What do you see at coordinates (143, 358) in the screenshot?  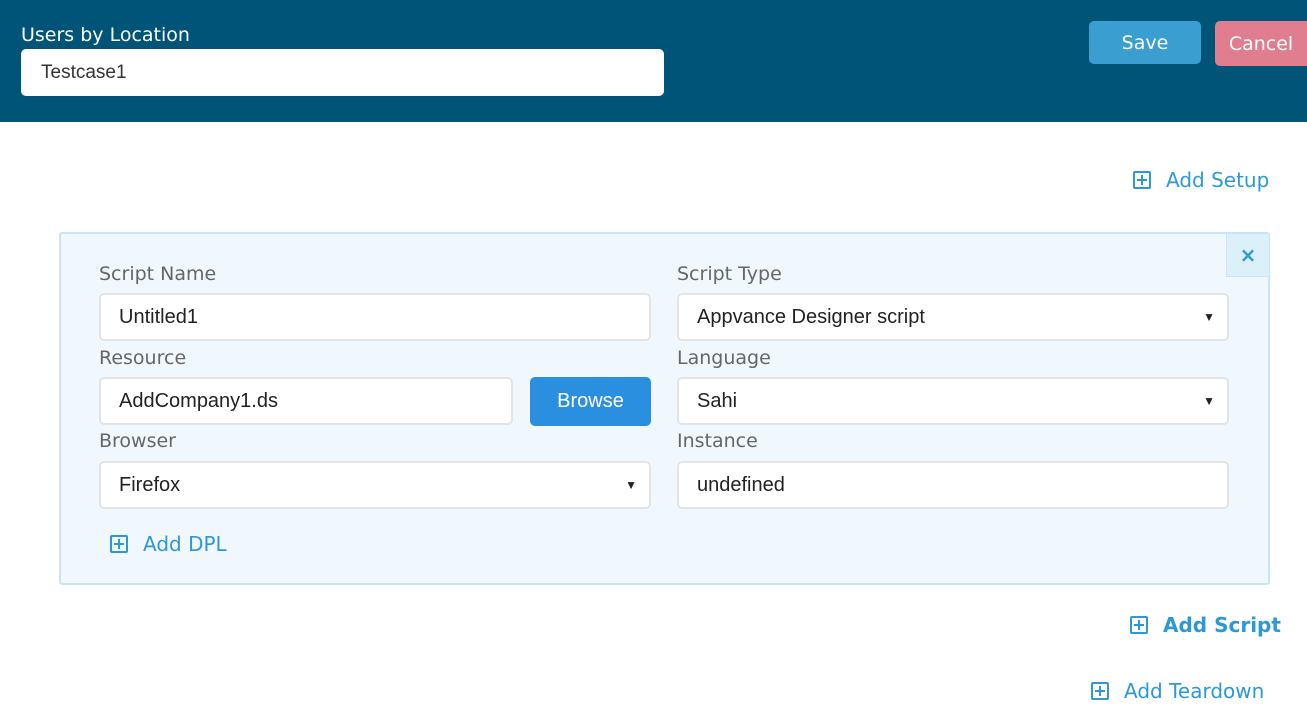 I see `resource-label: Resource` at bounding box center [143, 358].